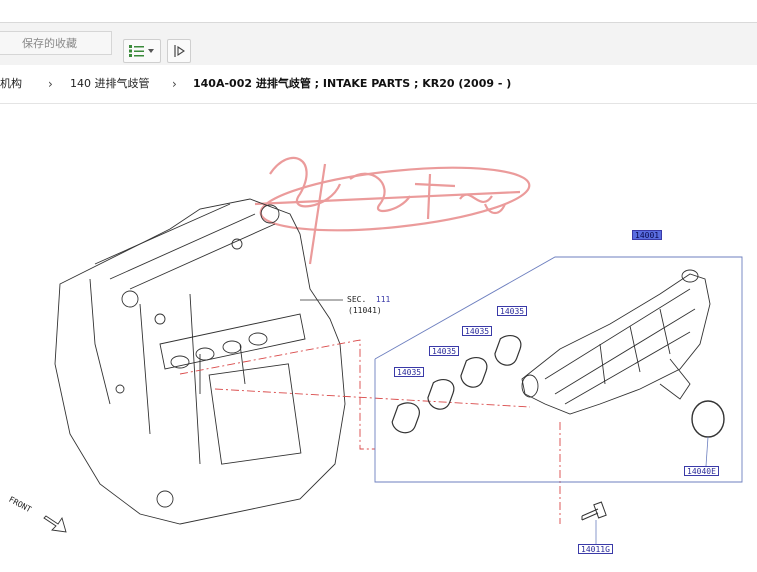  I want to click on callout-14001: 14001, so click(647, 235).